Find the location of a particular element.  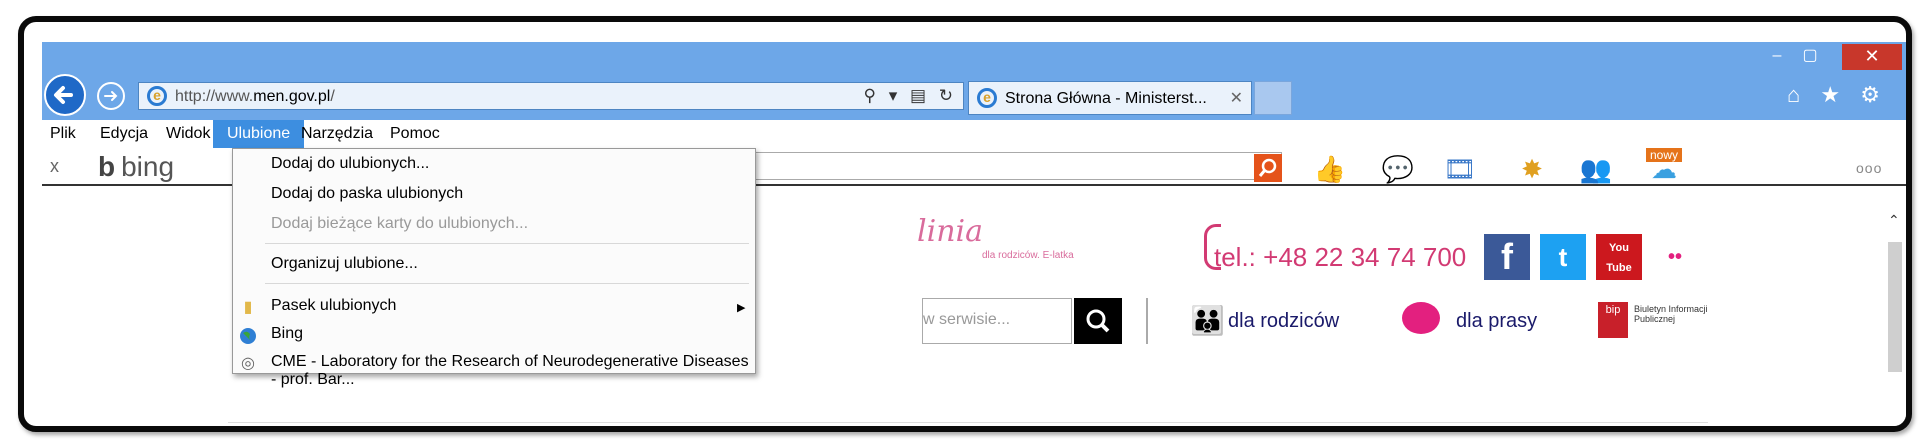

users-icon: 👥 is located at coordinates (1596, 169).